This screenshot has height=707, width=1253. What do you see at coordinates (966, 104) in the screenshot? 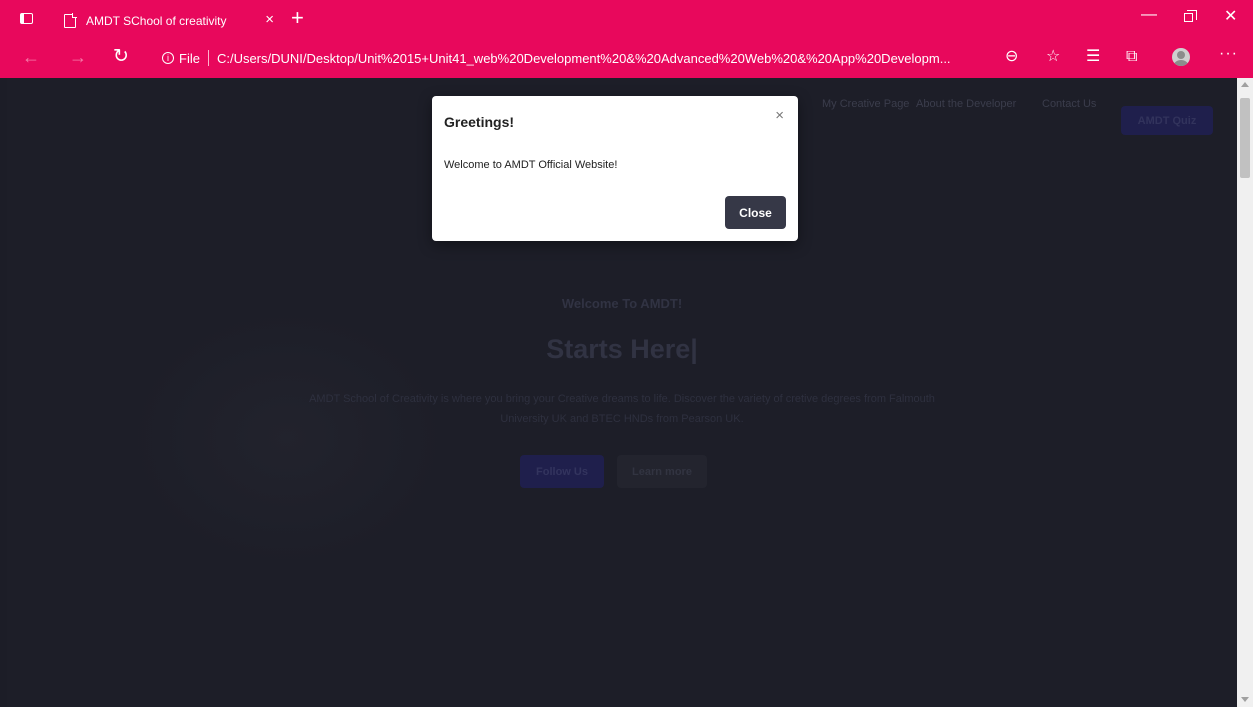
I see `nav-link-about-developer: About the Developer` at bounding box center [966, 104].